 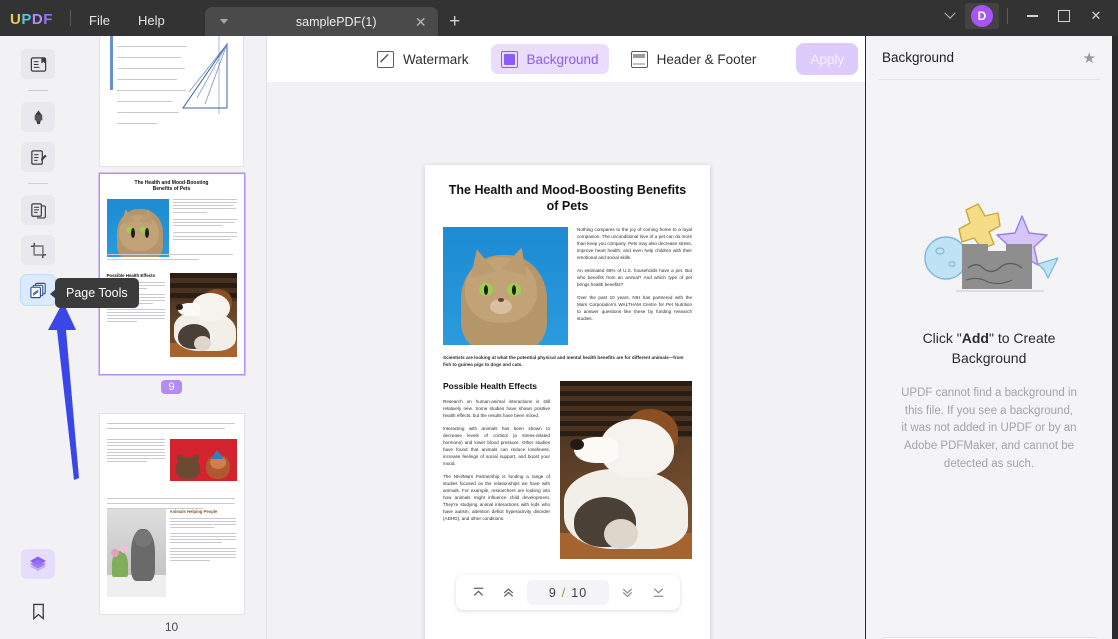 I want to click on close-icon: ✕, so click(x=421, y=22).